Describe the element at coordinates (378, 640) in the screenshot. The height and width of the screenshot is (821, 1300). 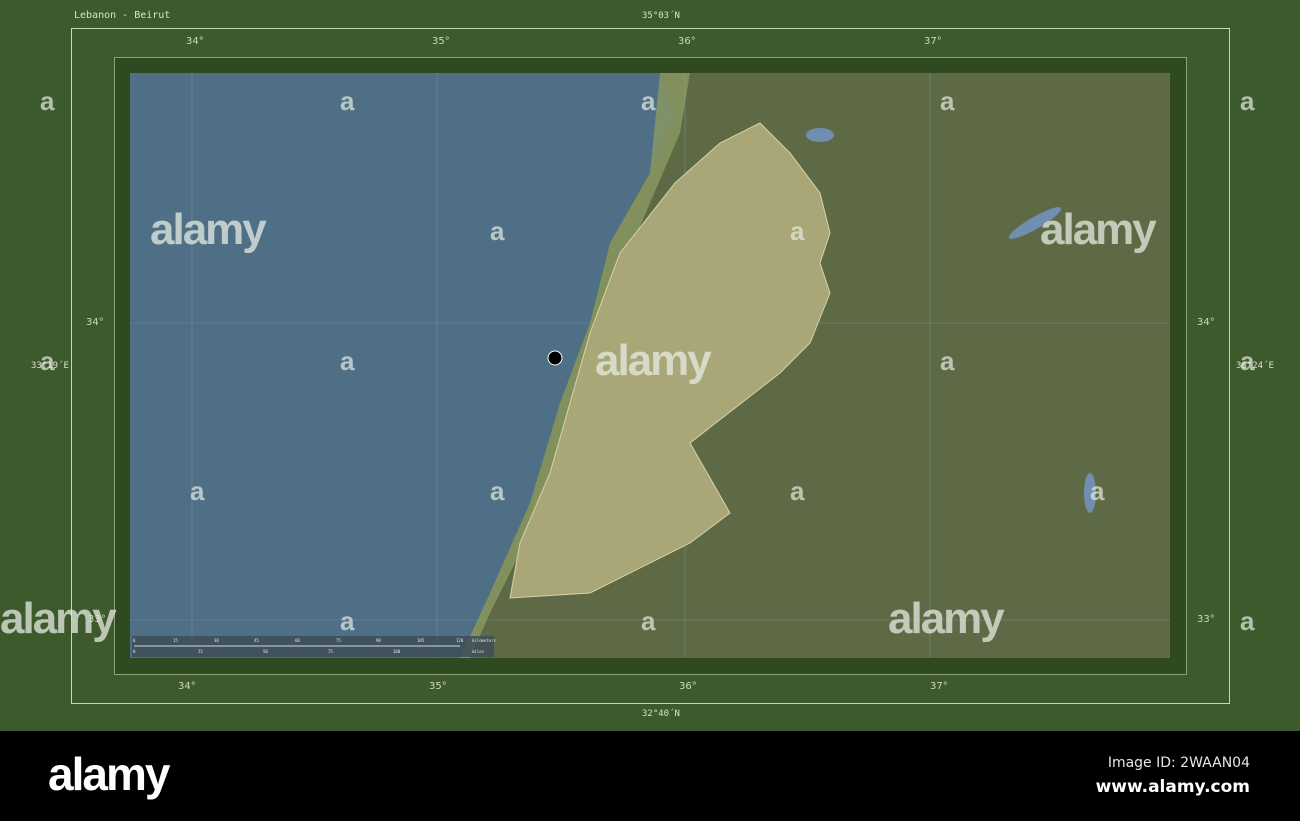
I see `scale-km-tick: 90` at that location.